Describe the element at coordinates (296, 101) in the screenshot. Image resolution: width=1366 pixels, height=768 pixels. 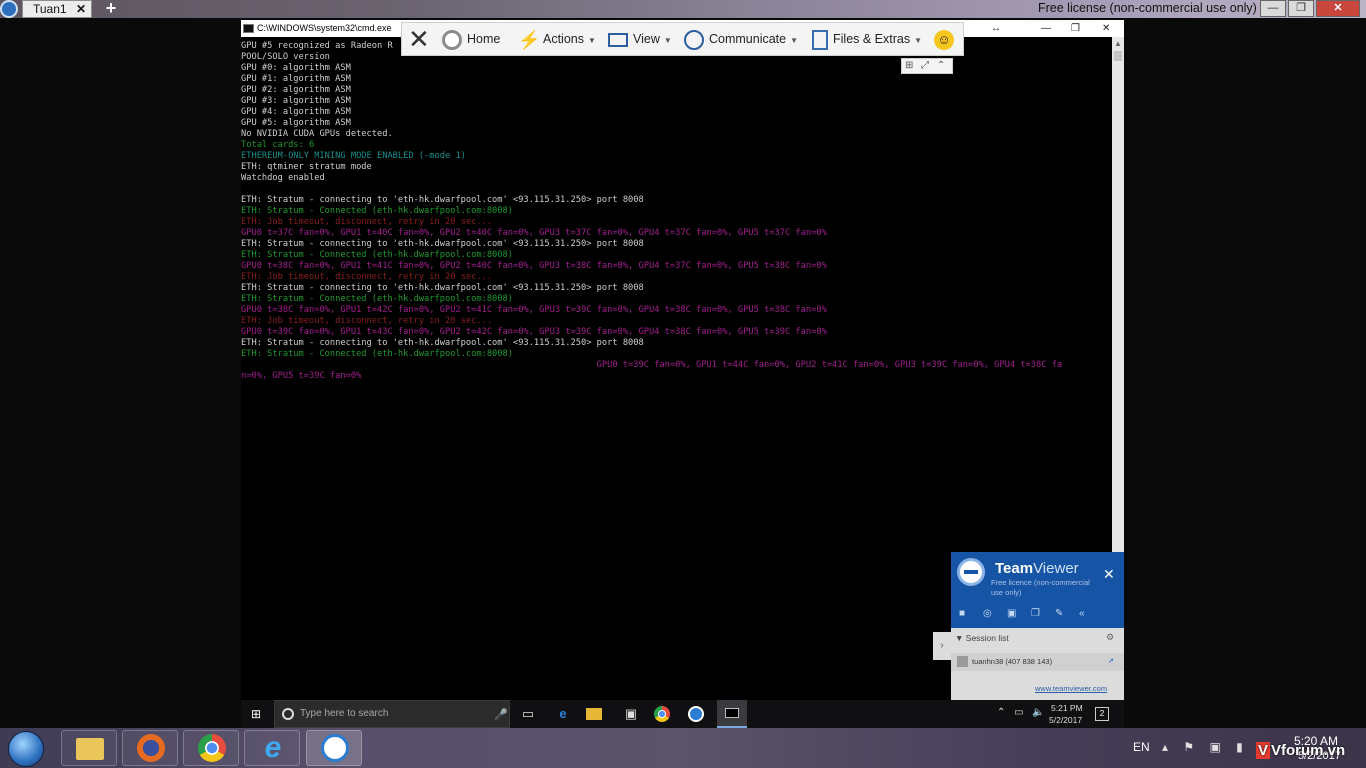
I see `console-line: GPU #3: algorithm ASM` at that location.